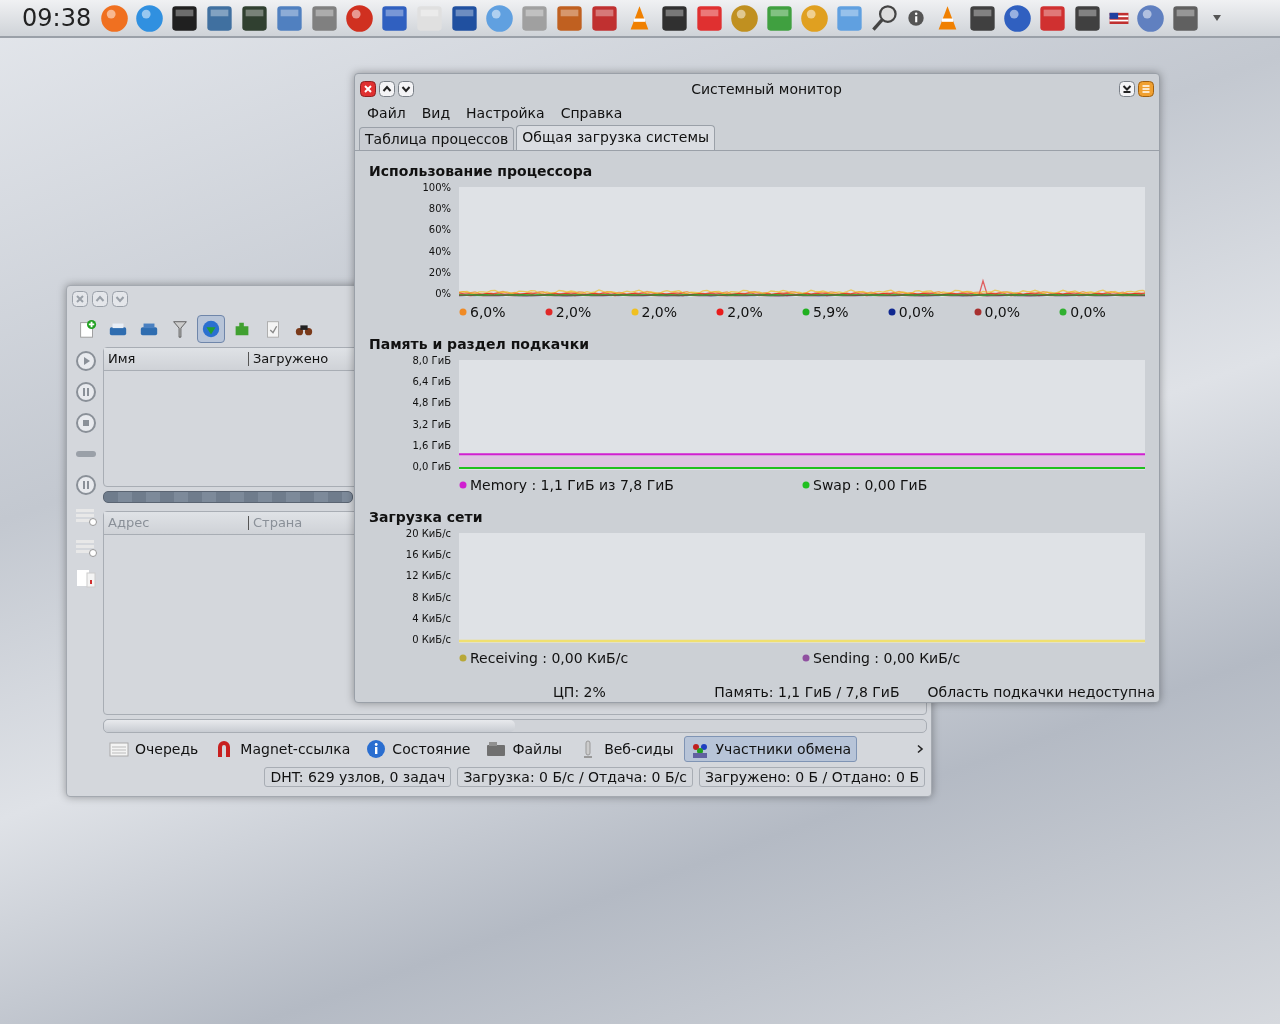 Image resolution: width=1280 pixels, height=1024 pixels. Describe the element at coordinates (515, 726) in the screenshot. I see `horizontal-scrollbar` at that location.